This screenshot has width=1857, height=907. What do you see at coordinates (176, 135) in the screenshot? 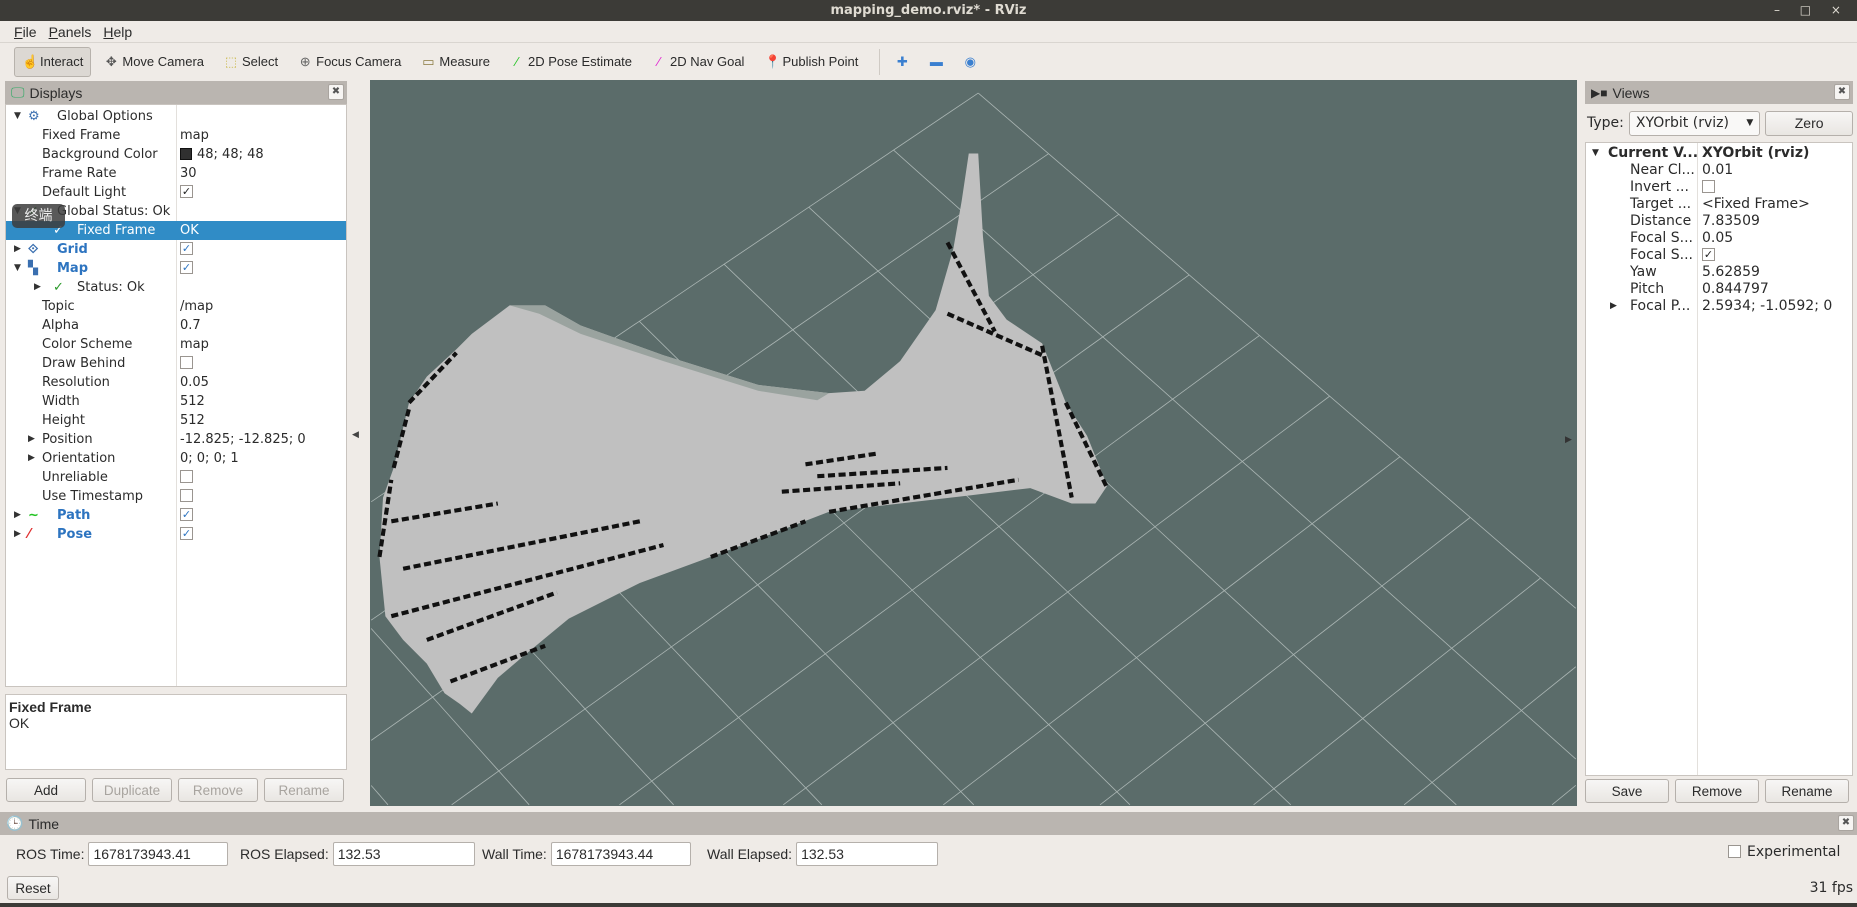
I see `tree-row-fixed-frame: Fixed Frame map` at bounding box center [176, 135].